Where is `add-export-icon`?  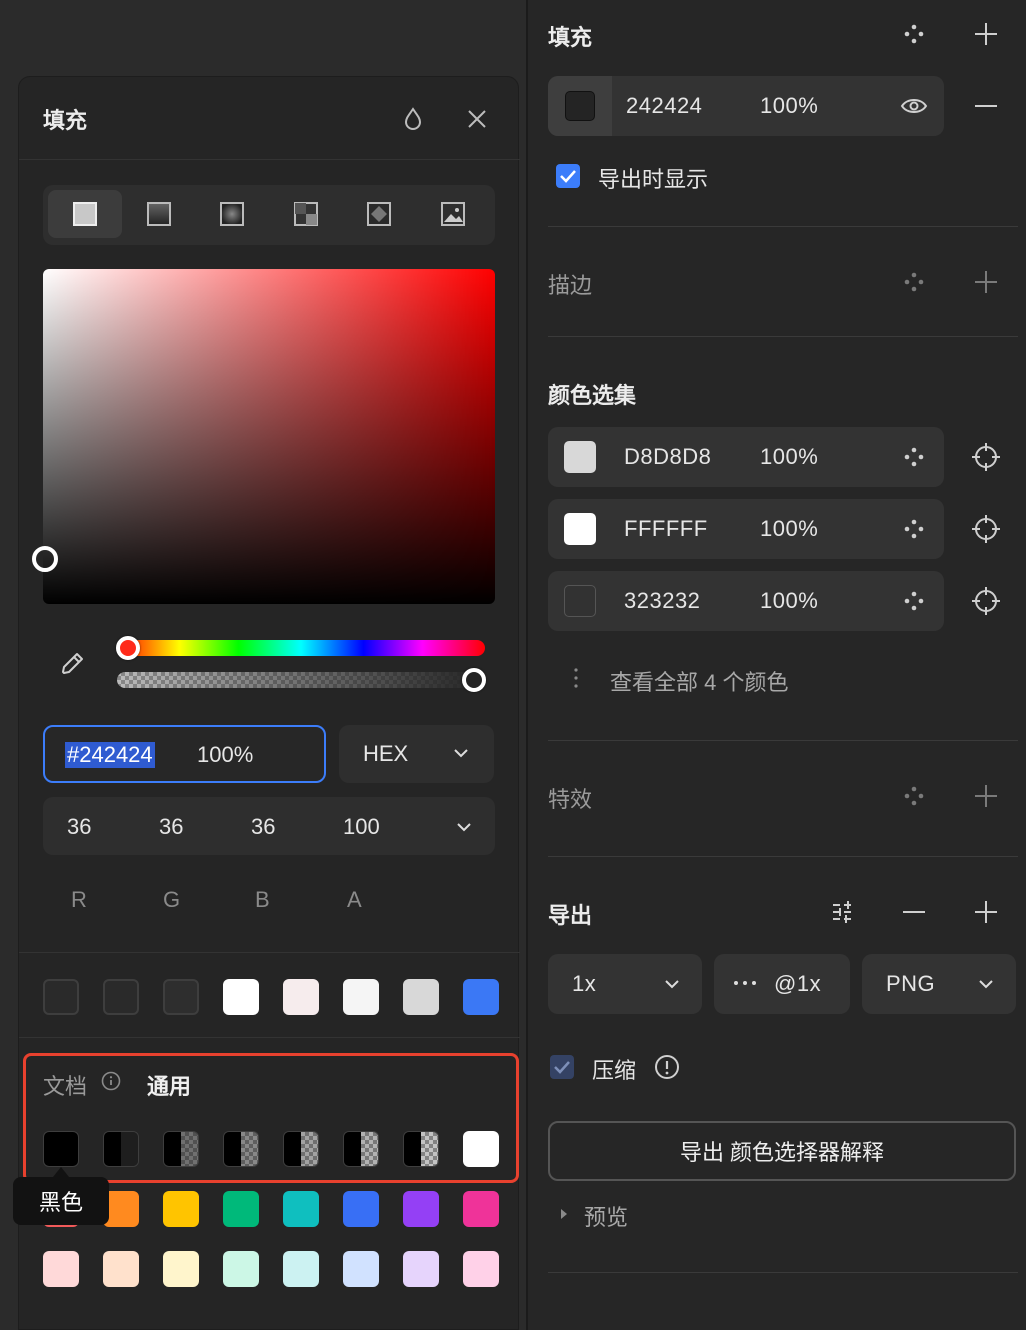
add-export-icon is located at coordinates (986, 912).